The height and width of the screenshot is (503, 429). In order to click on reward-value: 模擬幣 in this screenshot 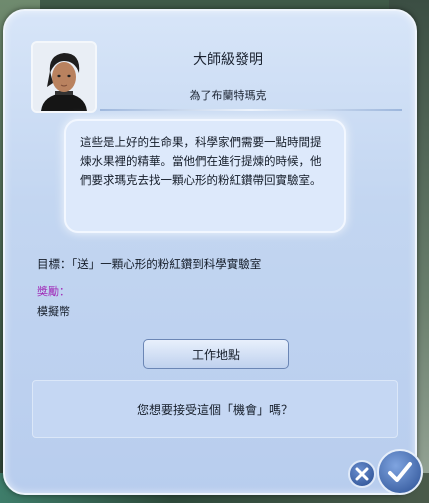, I will do `click(53, 311)`.